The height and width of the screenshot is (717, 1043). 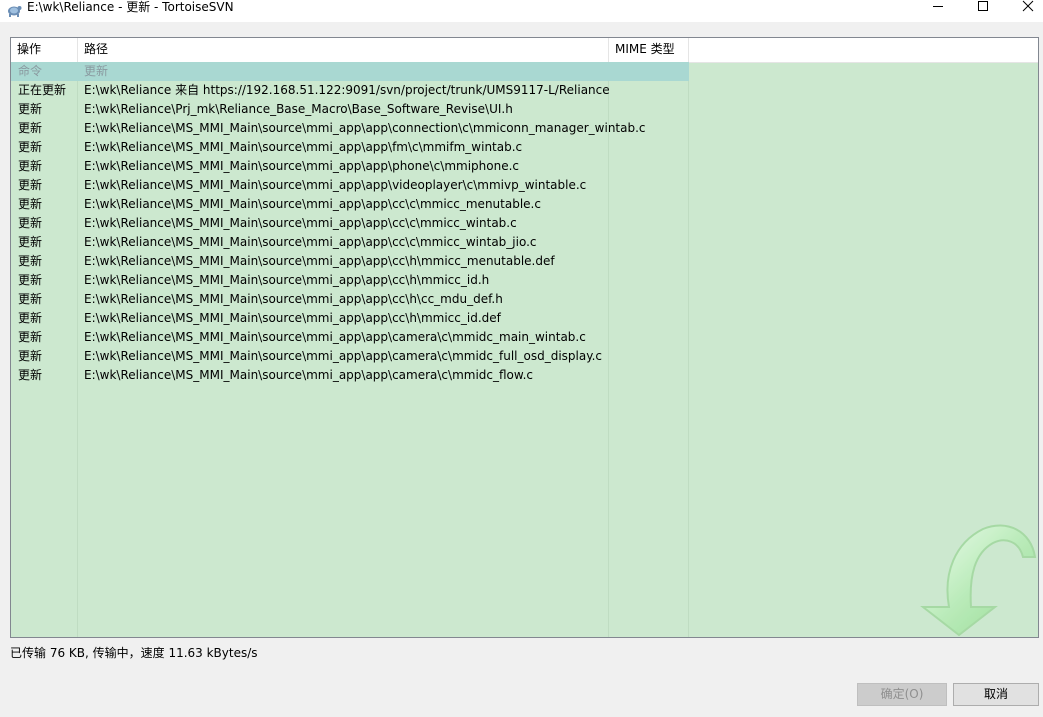 I want to click on list-header: 操作 路径 MIME 类型, so click(x=524, y=50).